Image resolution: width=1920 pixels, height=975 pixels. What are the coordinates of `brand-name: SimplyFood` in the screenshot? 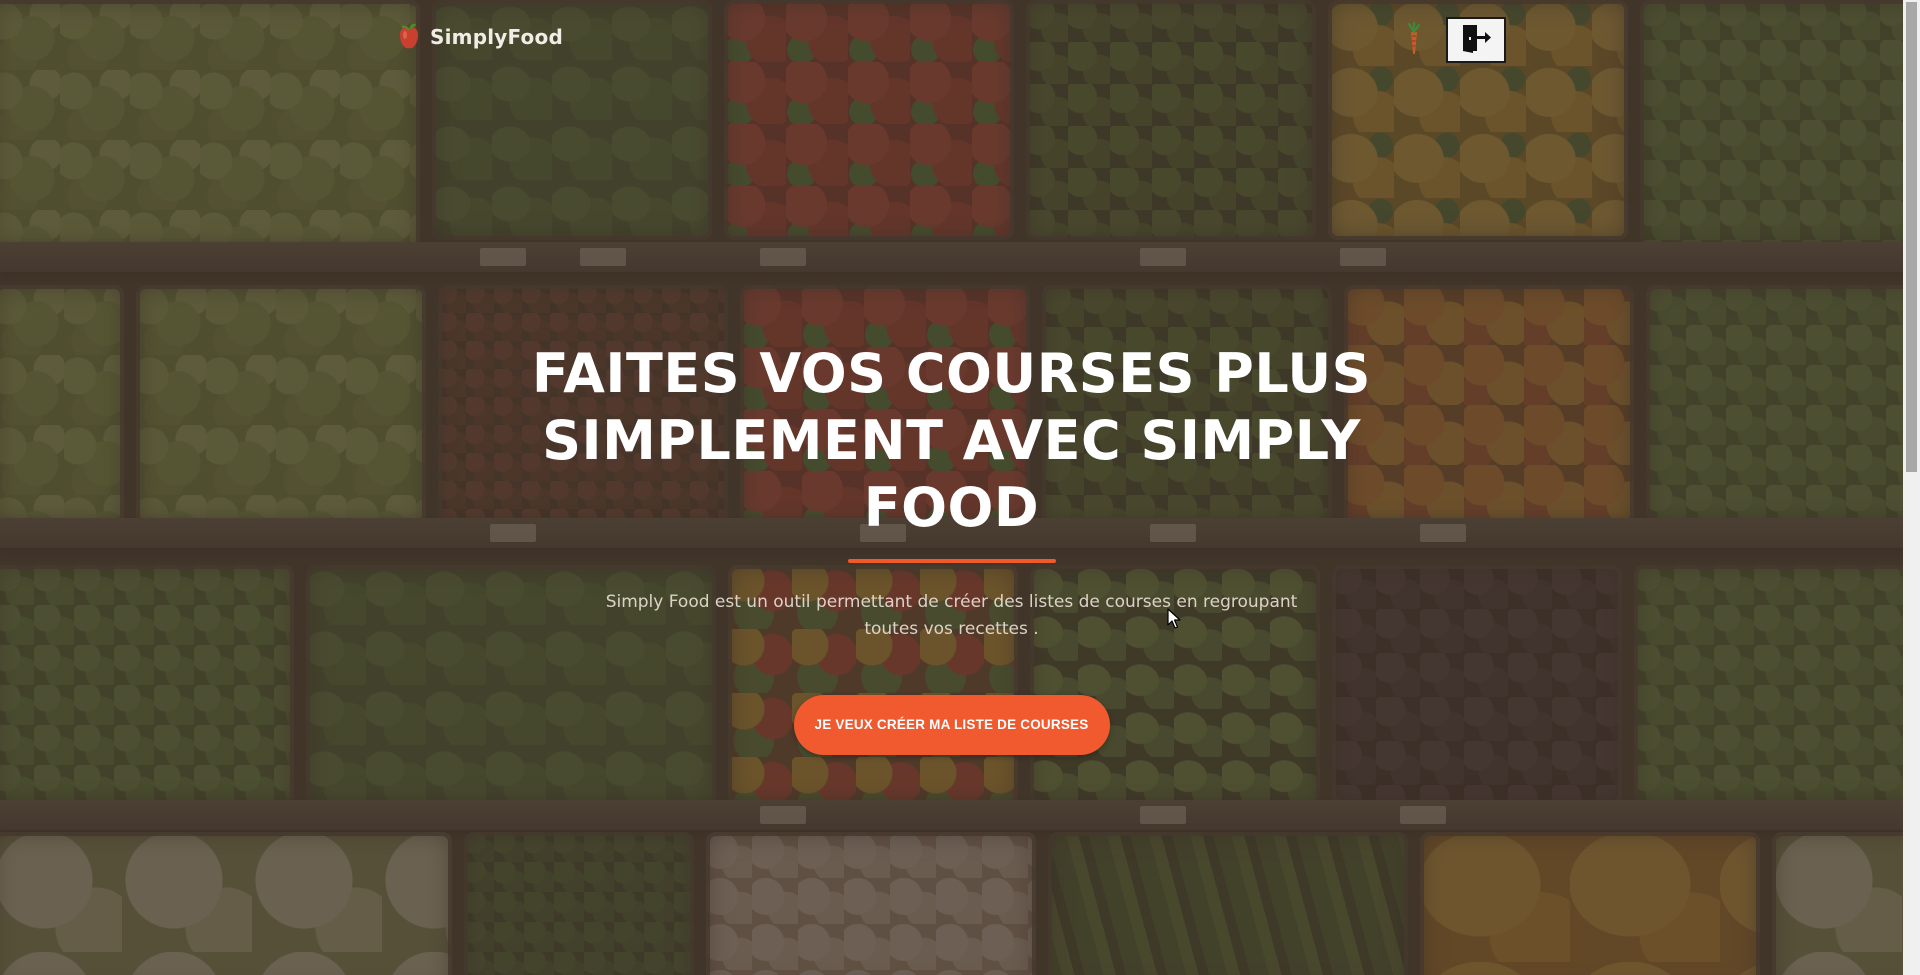 It's located at (496, 37).